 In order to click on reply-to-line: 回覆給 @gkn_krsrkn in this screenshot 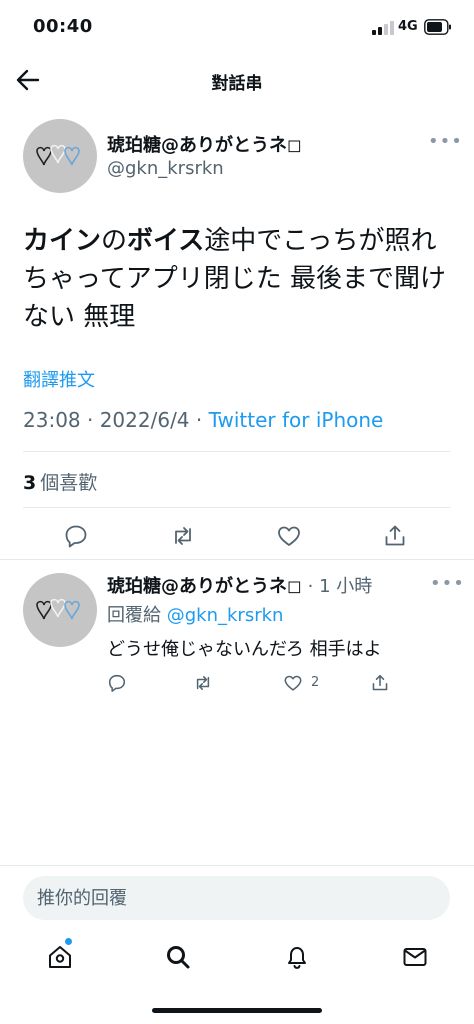, I will do `click(195, 614)`.